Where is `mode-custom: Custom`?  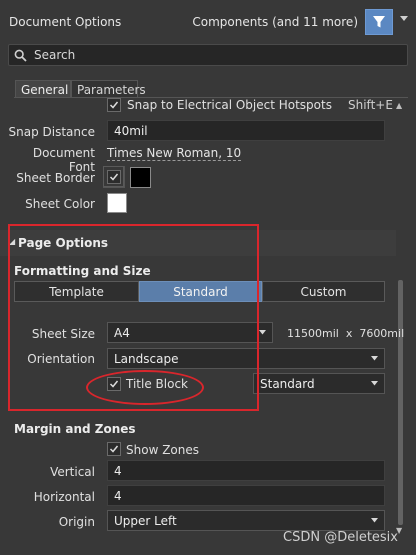
mode-custom: Custom is located at coordinates (323, 291).